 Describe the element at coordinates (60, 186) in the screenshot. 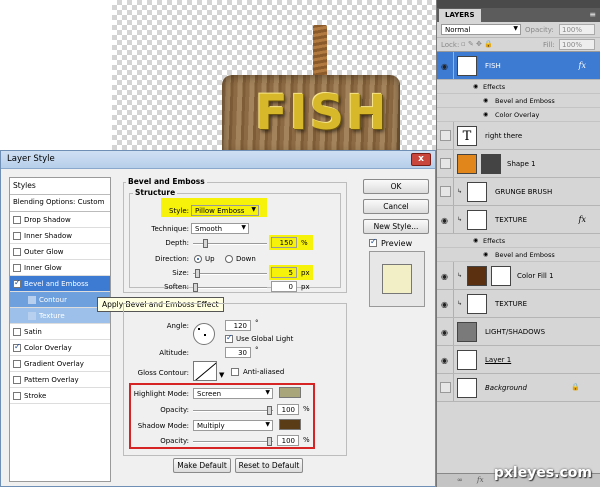

I see `styles-header: Styles` at that location.